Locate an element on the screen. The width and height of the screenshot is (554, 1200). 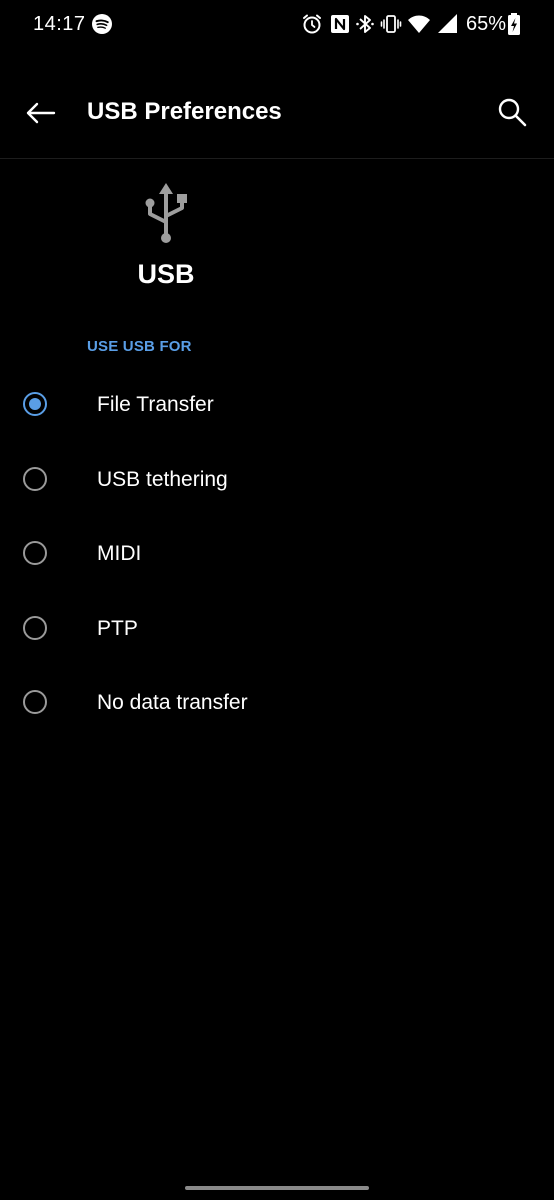
option-label: MIDI is located at coordinates (119, 553).